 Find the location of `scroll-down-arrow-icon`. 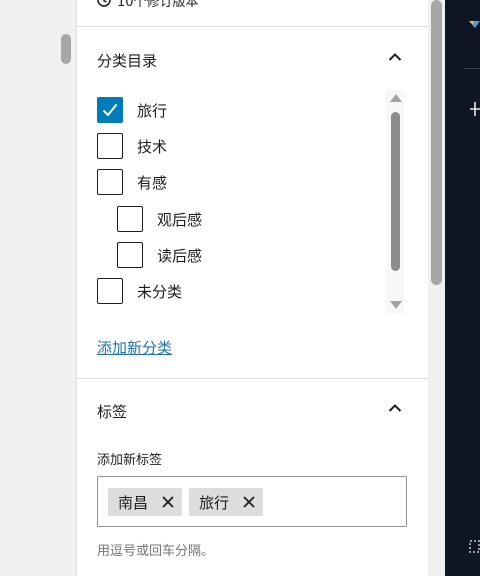

scroll-down-arrow-icon is located at coordinates (396, 305).